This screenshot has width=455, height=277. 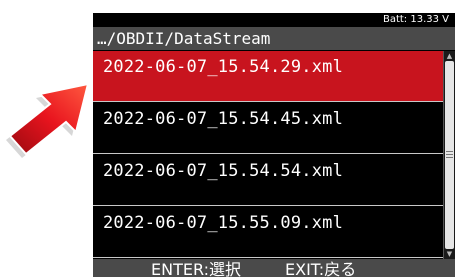 I want to click on file-row-3: 2022-06-07_15.54.54.xml, so click(x=268, y=180).